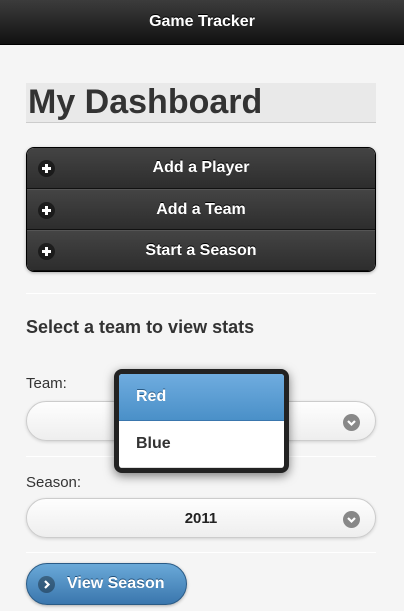 The image size is (404, 611). What do you see at coordinates (201, 397) in the screenshot?
I see `team-option-red: Red` at bounding box center [201, 397].